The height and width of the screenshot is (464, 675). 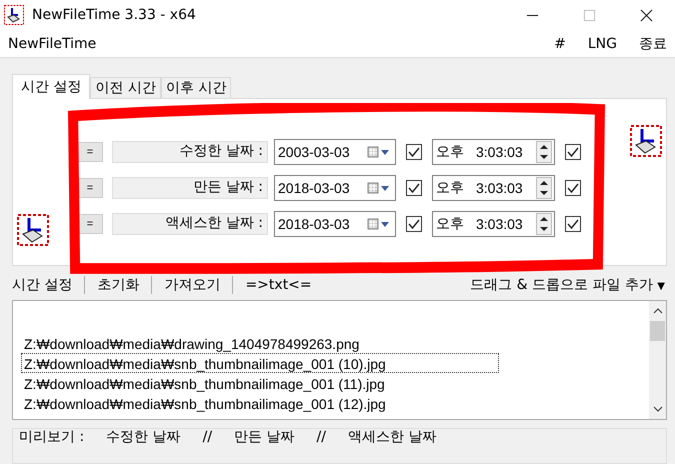 What do you see at coordinates (51, 437) in the screenshot?
I see `preview-label: 미리보기 :` at bounding box center [51, 437].